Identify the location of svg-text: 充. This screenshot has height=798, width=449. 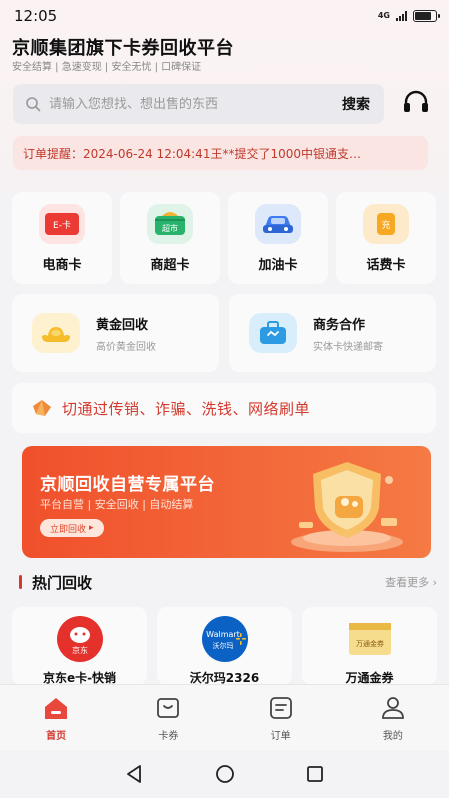
(385, 225).